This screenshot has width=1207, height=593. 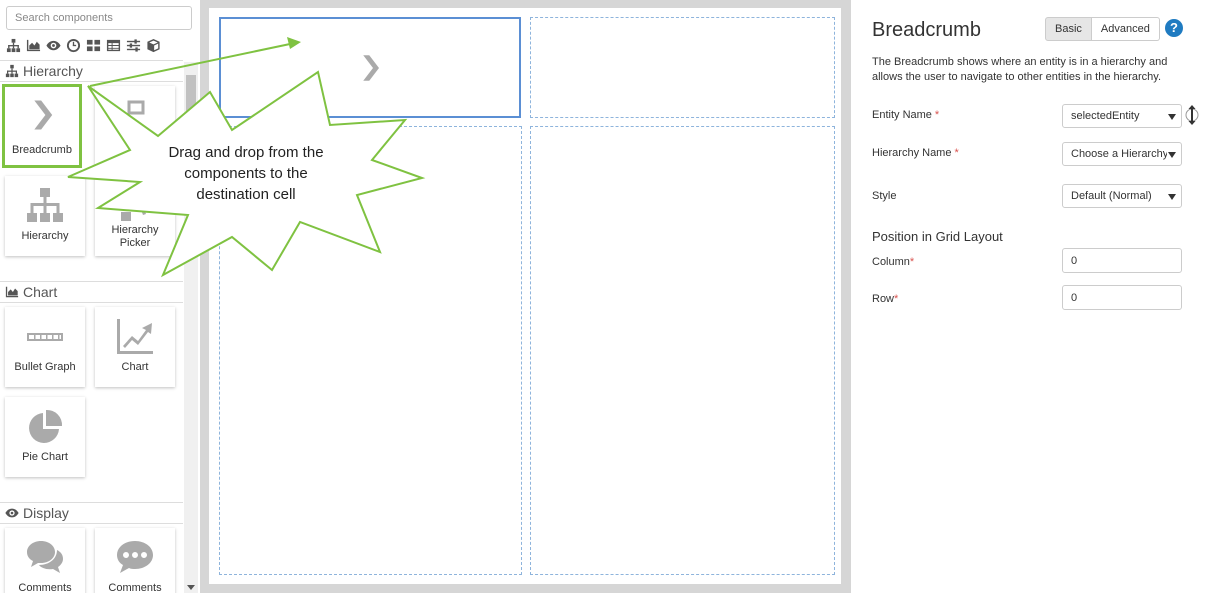 What do you see at coordinates (1122, 196) in the screenshot?
I see `style-select: Default (Normal)` at bounding box center [1122, 196].